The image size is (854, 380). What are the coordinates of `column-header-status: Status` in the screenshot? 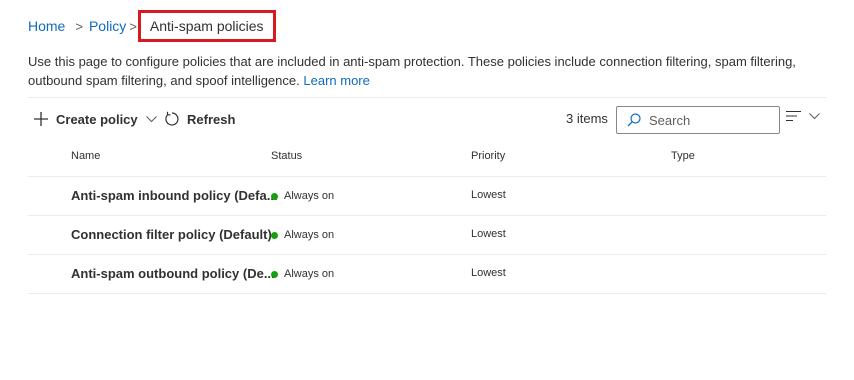 It's located at (286, 156).